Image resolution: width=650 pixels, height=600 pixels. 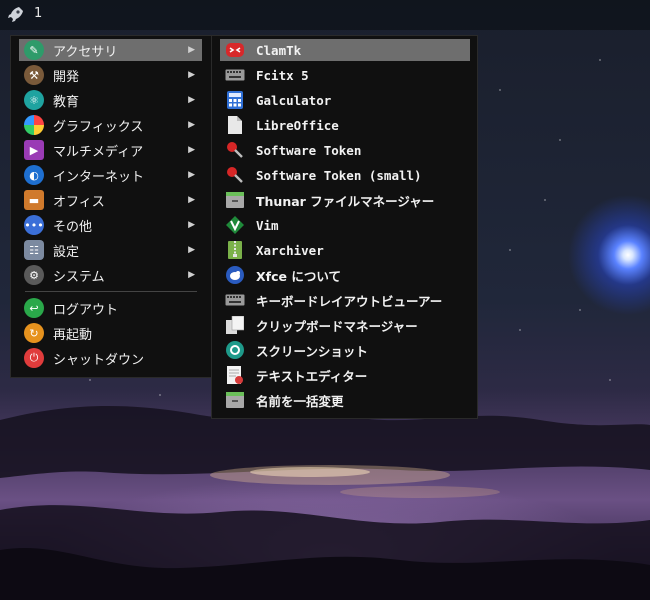 What do you see at coordinates (235, 50) in the screenshot?
I see `clamtk-icon` at bounding box center [235, 50].